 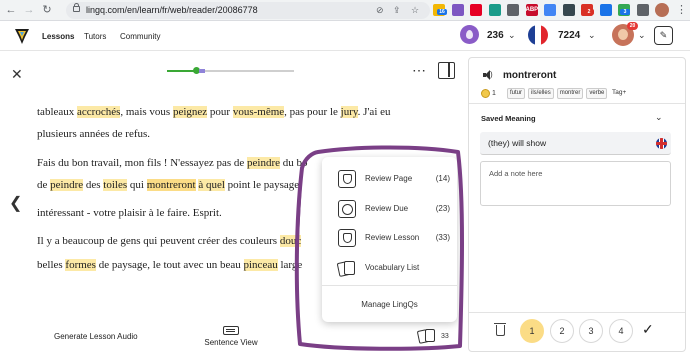 I want to click on extension-blue-icon, so click(x=605, y=10).